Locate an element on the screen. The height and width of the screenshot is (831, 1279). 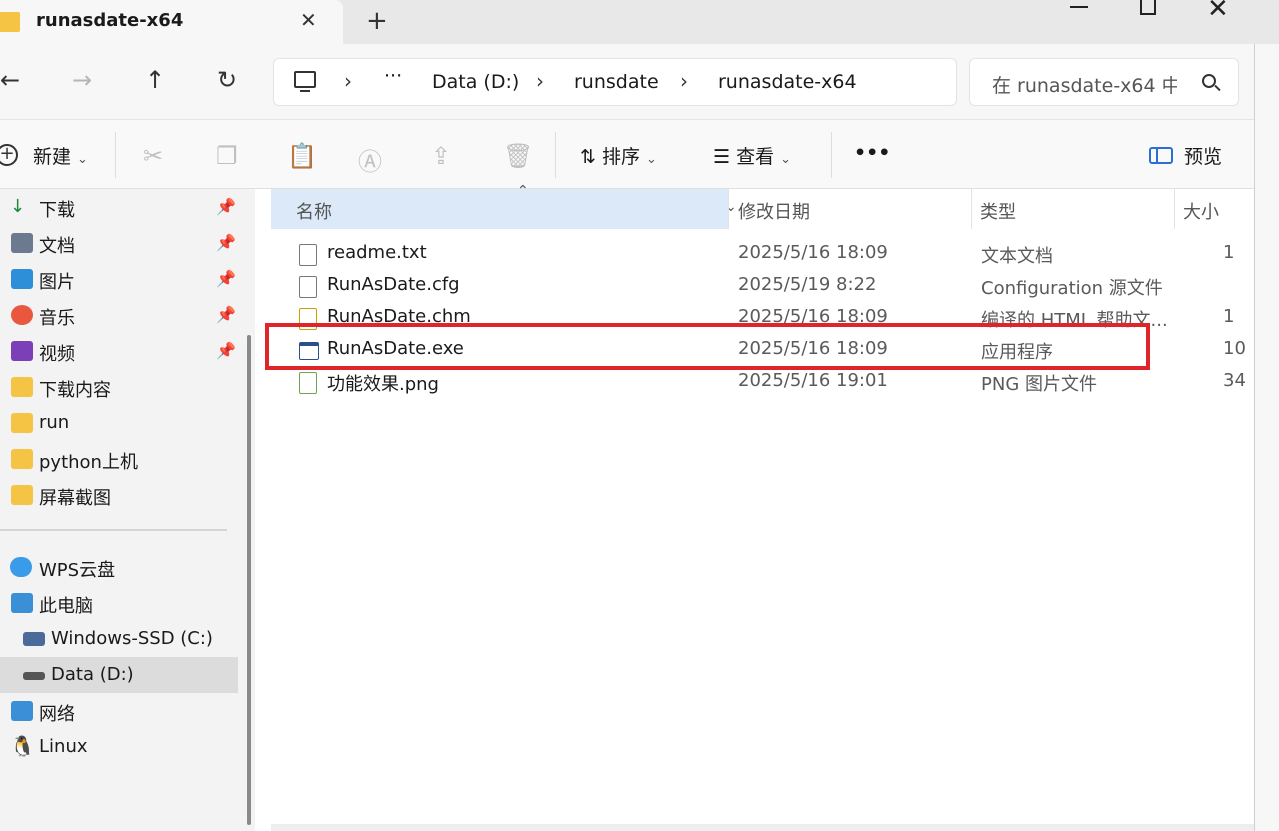
column-header-type: 类型 is located at coordinates (1072, 209).